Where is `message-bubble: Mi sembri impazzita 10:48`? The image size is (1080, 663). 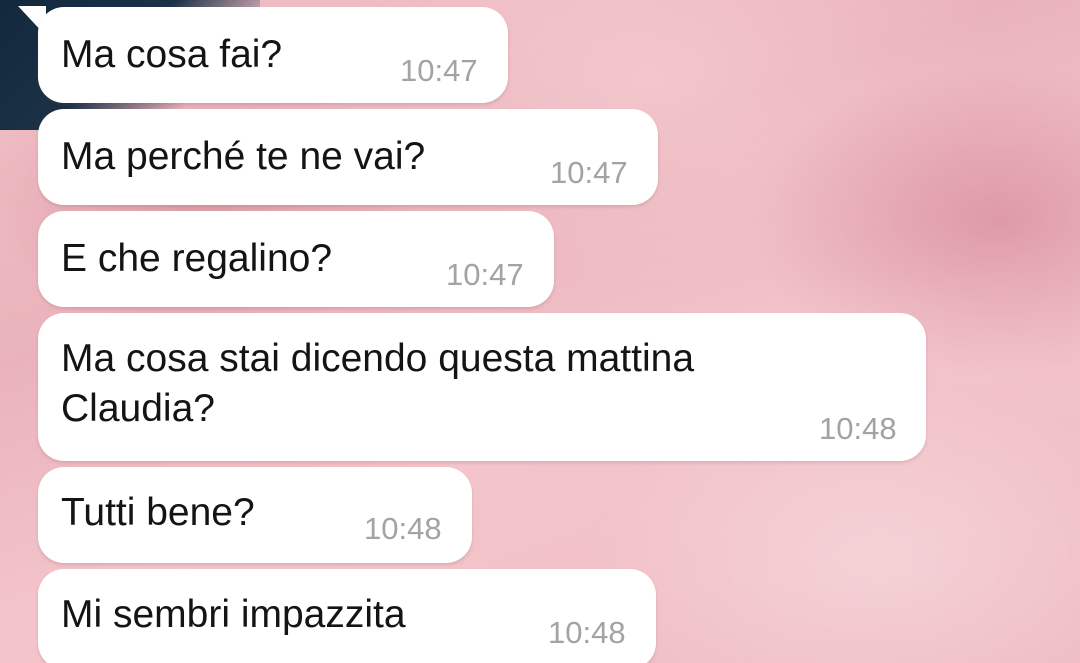 message-bubble: Mi sembri impazzita 10:48 is located at coordinates (347, 616).